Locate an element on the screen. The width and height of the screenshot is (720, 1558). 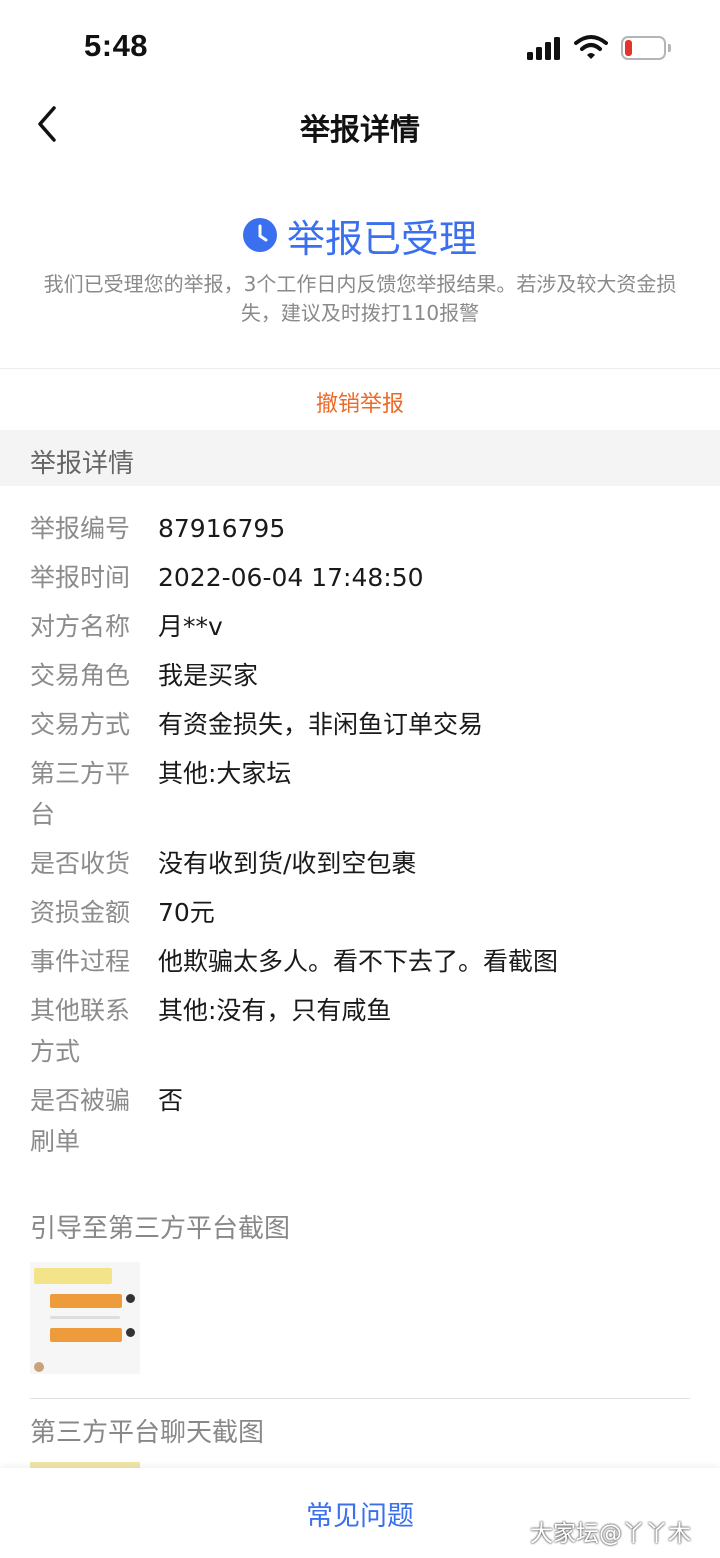
signal-icon is located at coordinates (545, 48).